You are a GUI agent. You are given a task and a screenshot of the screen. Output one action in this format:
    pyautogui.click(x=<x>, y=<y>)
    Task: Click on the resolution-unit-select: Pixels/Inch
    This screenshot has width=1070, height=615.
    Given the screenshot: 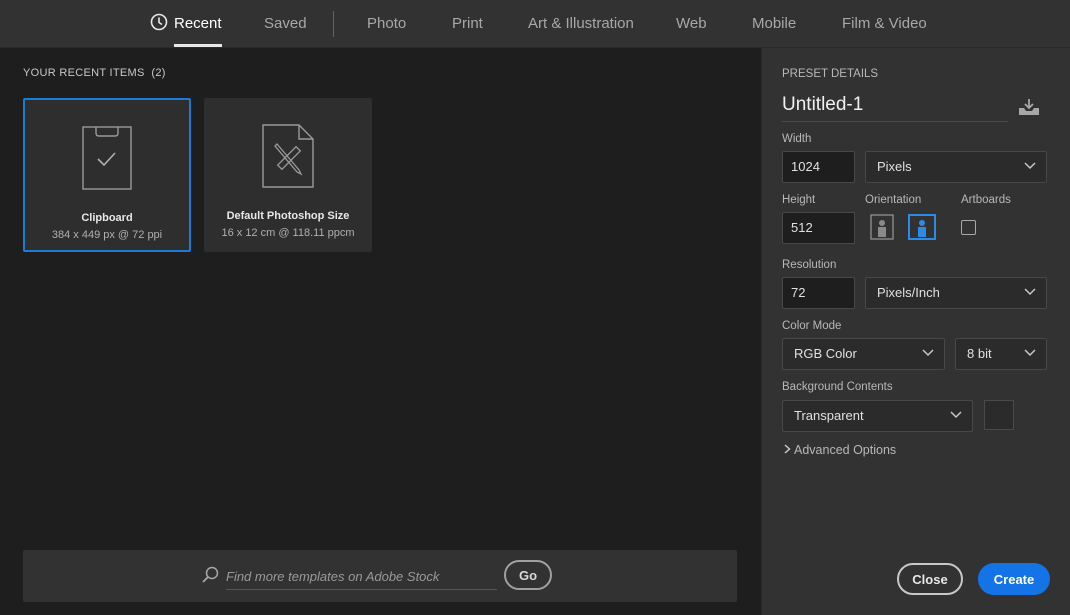 What is the action you would take?
    pyautogui.click(x=956, y=293)
    